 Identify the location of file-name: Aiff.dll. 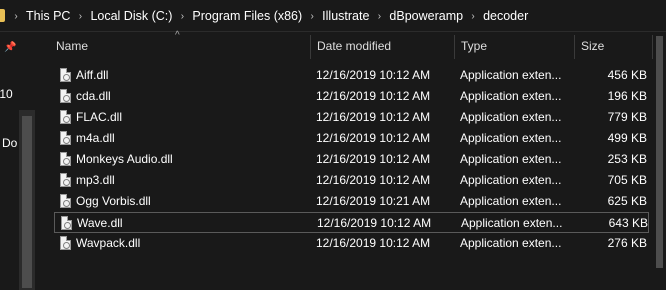
(92, 75).